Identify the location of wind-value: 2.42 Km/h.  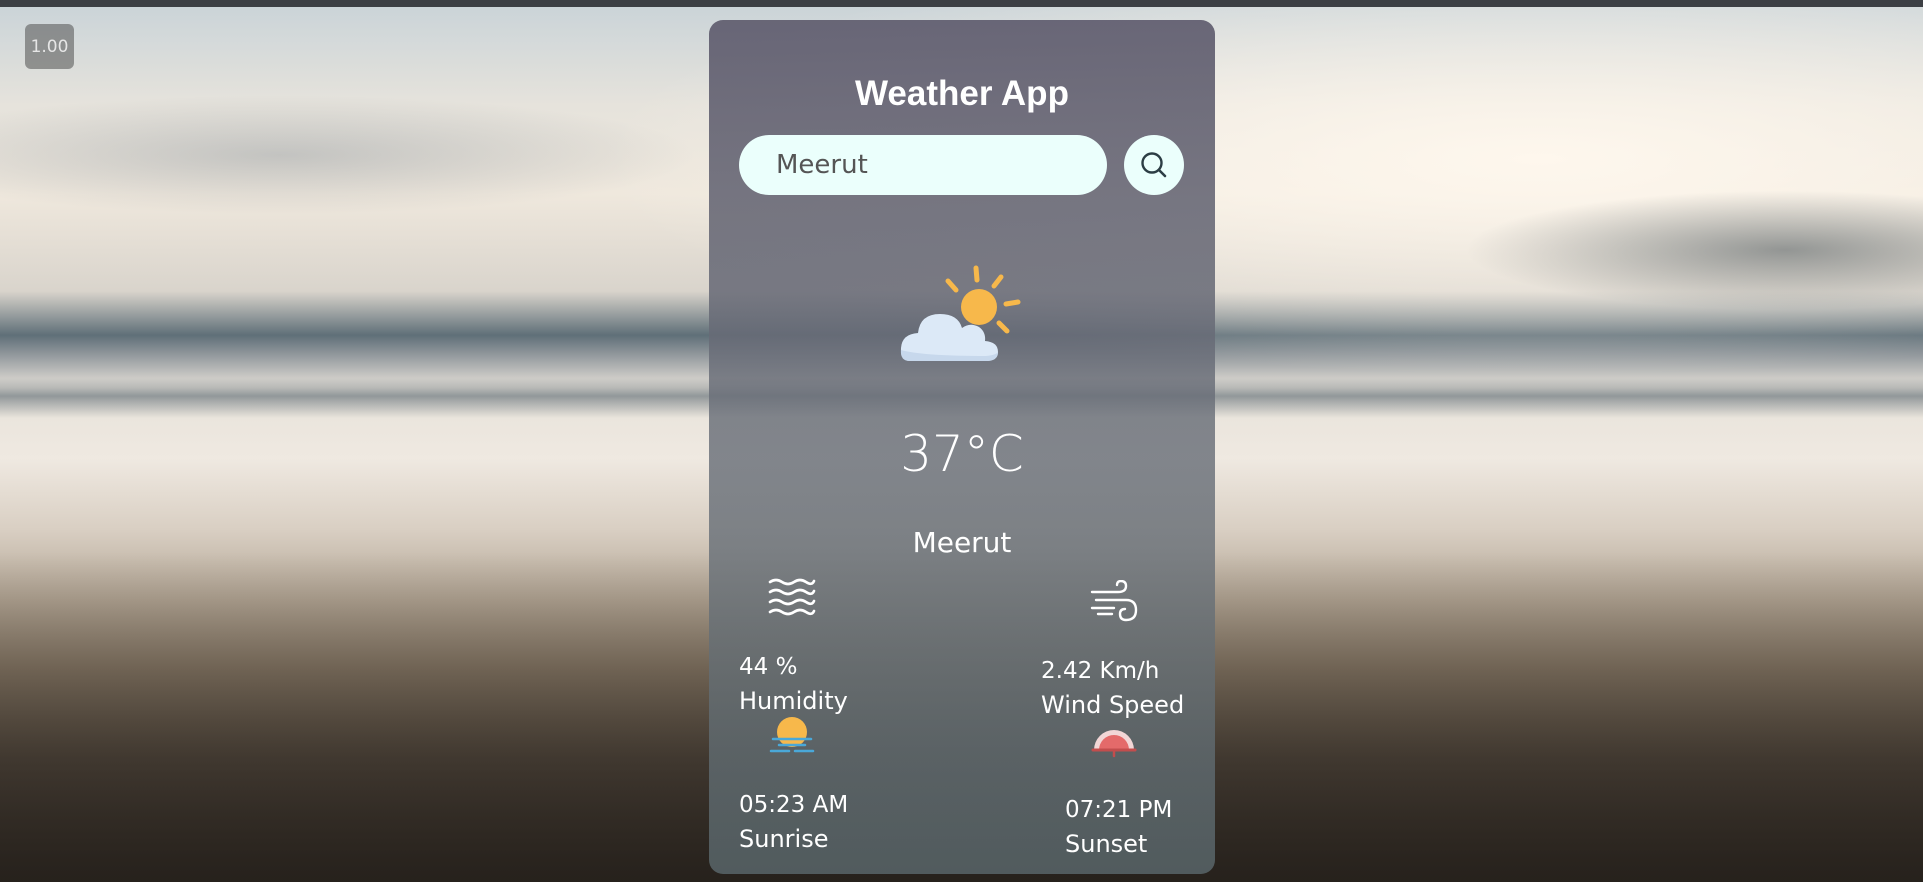
(1100, 671).